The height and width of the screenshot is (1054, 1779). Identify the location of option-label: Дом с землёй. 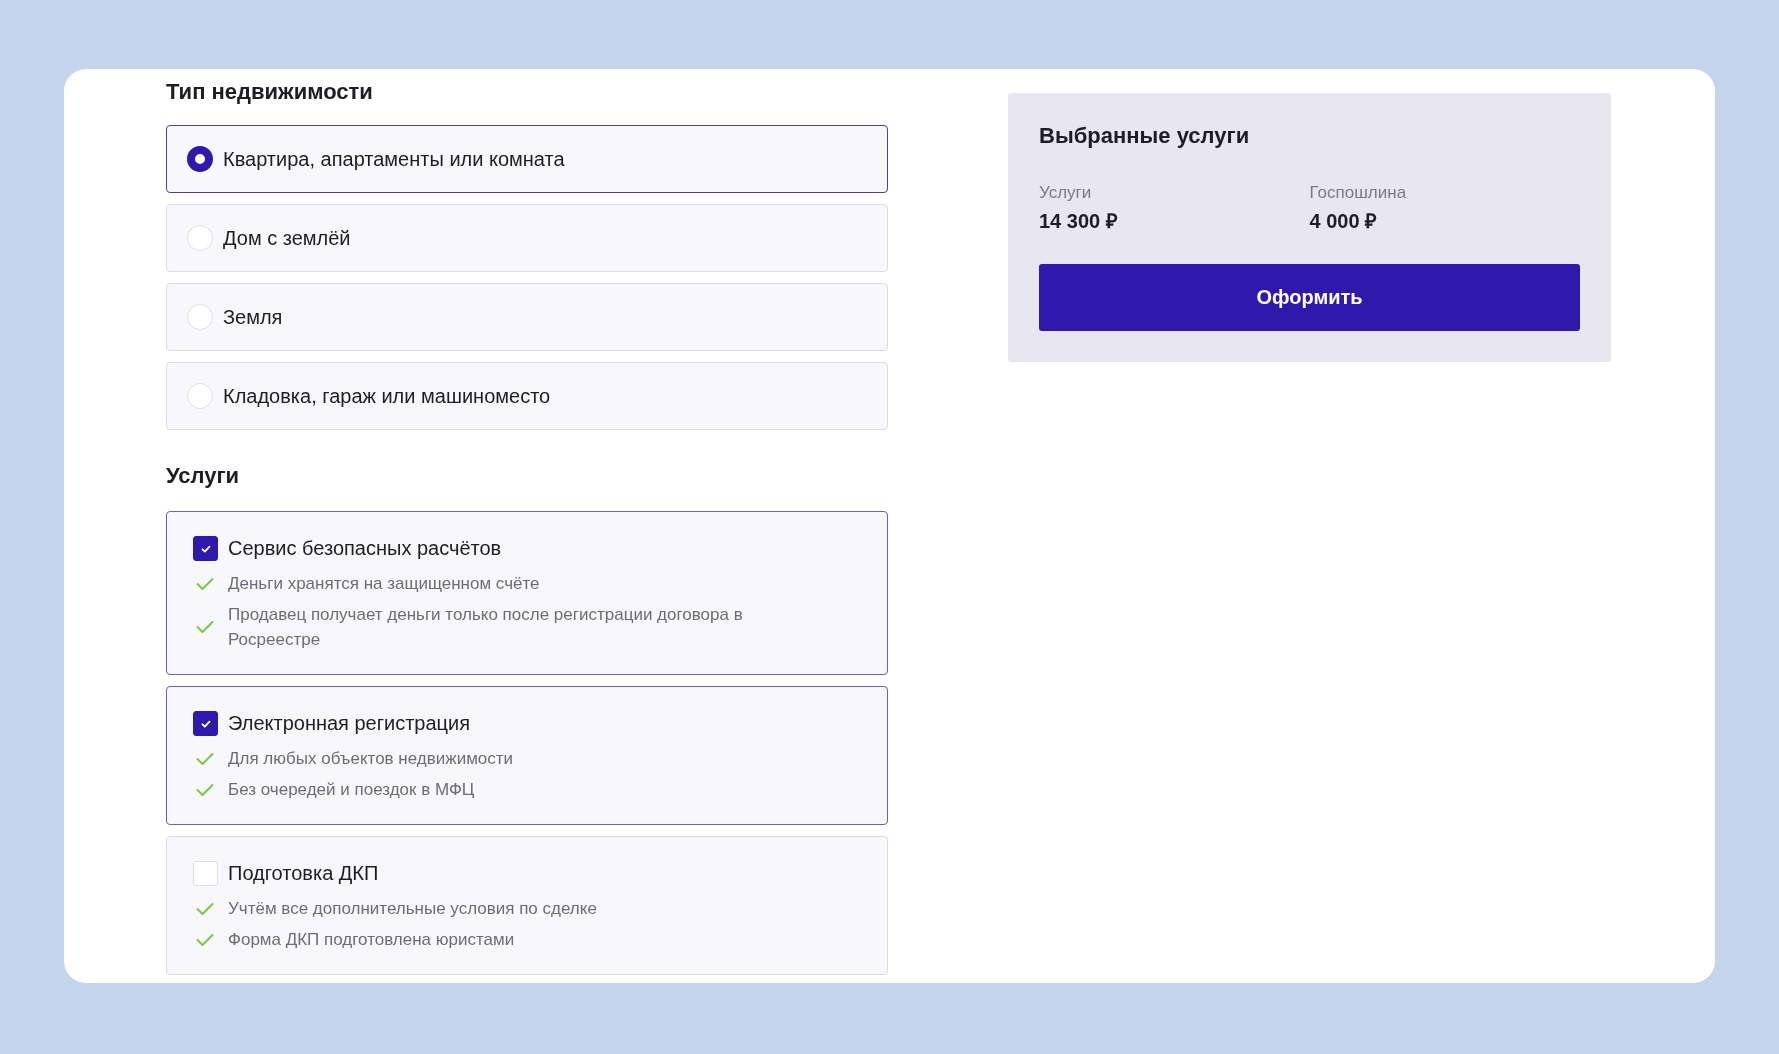
(287, 238).